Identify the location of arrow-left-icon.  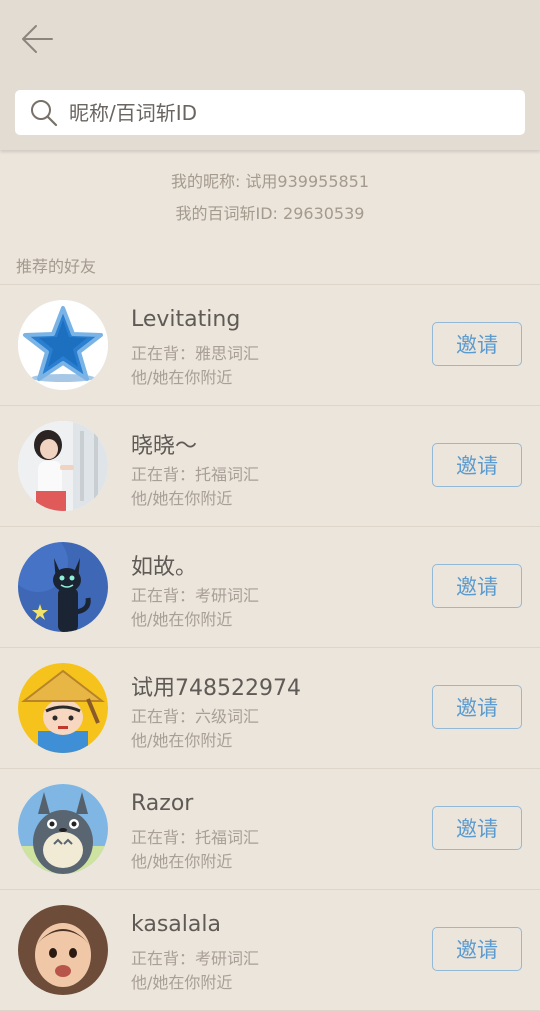
(37, 39).